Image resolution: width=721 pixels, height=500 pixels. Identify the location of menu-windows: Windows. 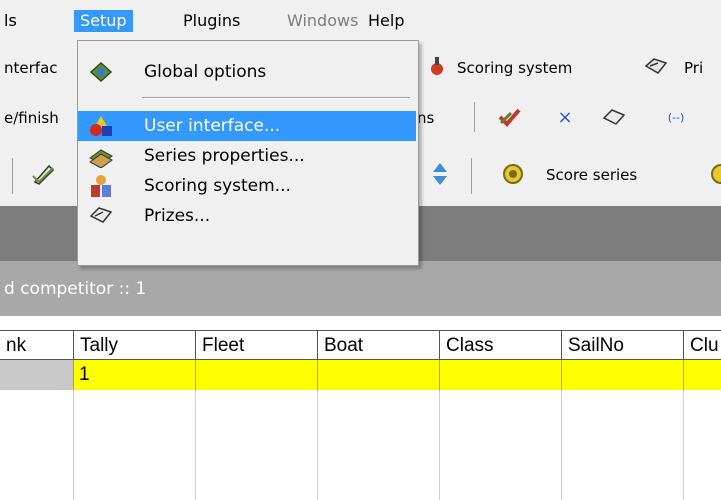
(322, 21).